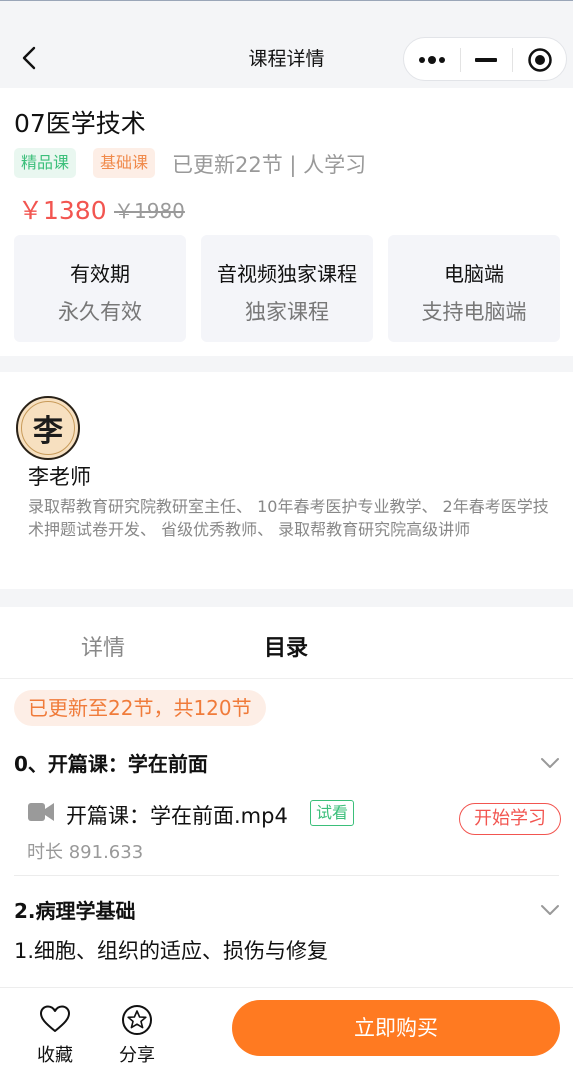 The image size is (573, 1076). Describe the element at coordinates (59, 477) in the screenshot. I see `teacher-name: 李老师` at that location.